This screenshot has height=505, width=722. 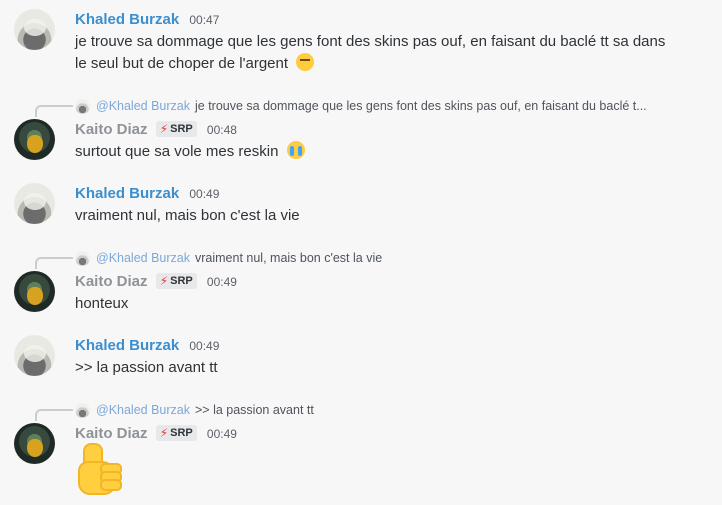 What do you see at coordinates (146, 367) in the screenshot?
I see `message-text: >> la passion avant tt` at bounding box center [146, 367].